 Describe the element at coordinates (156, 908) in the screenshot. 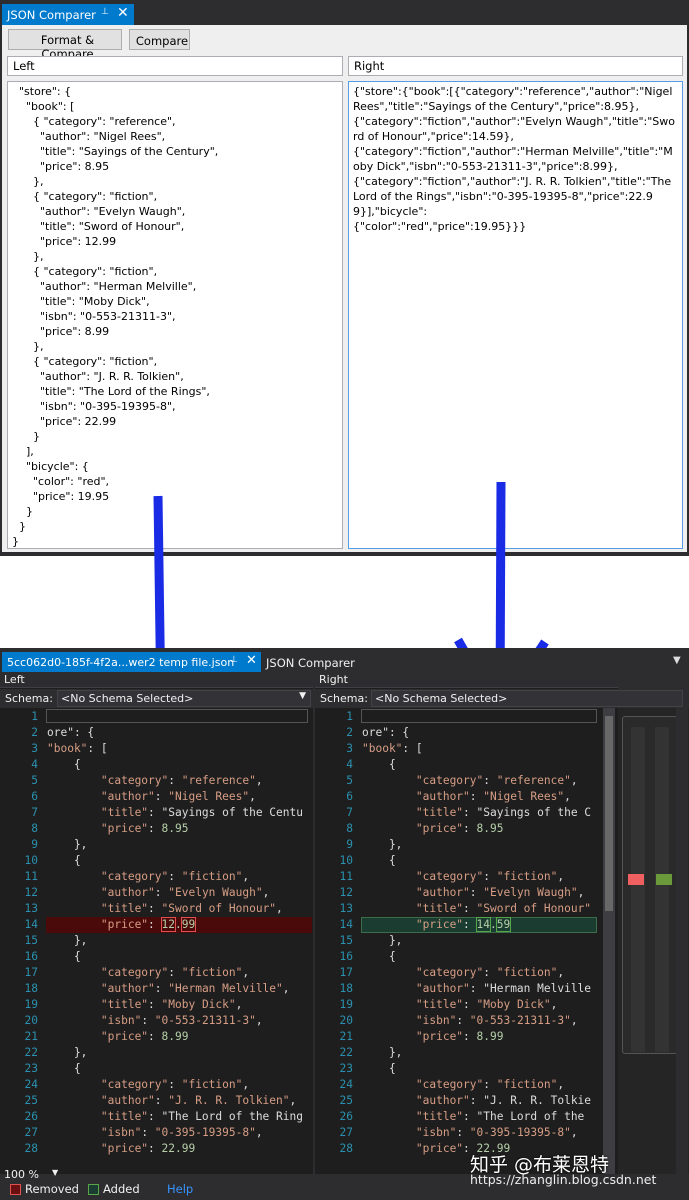

I see `code-line: 13 "title": "Sword of Honour",` at that location.